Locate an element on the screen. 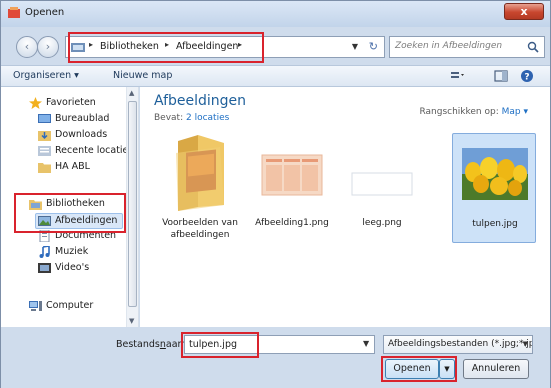 The width and height of the screenshot is (551, 388). sidebar-item-label: Muziek is located at coordinates (72, 251).